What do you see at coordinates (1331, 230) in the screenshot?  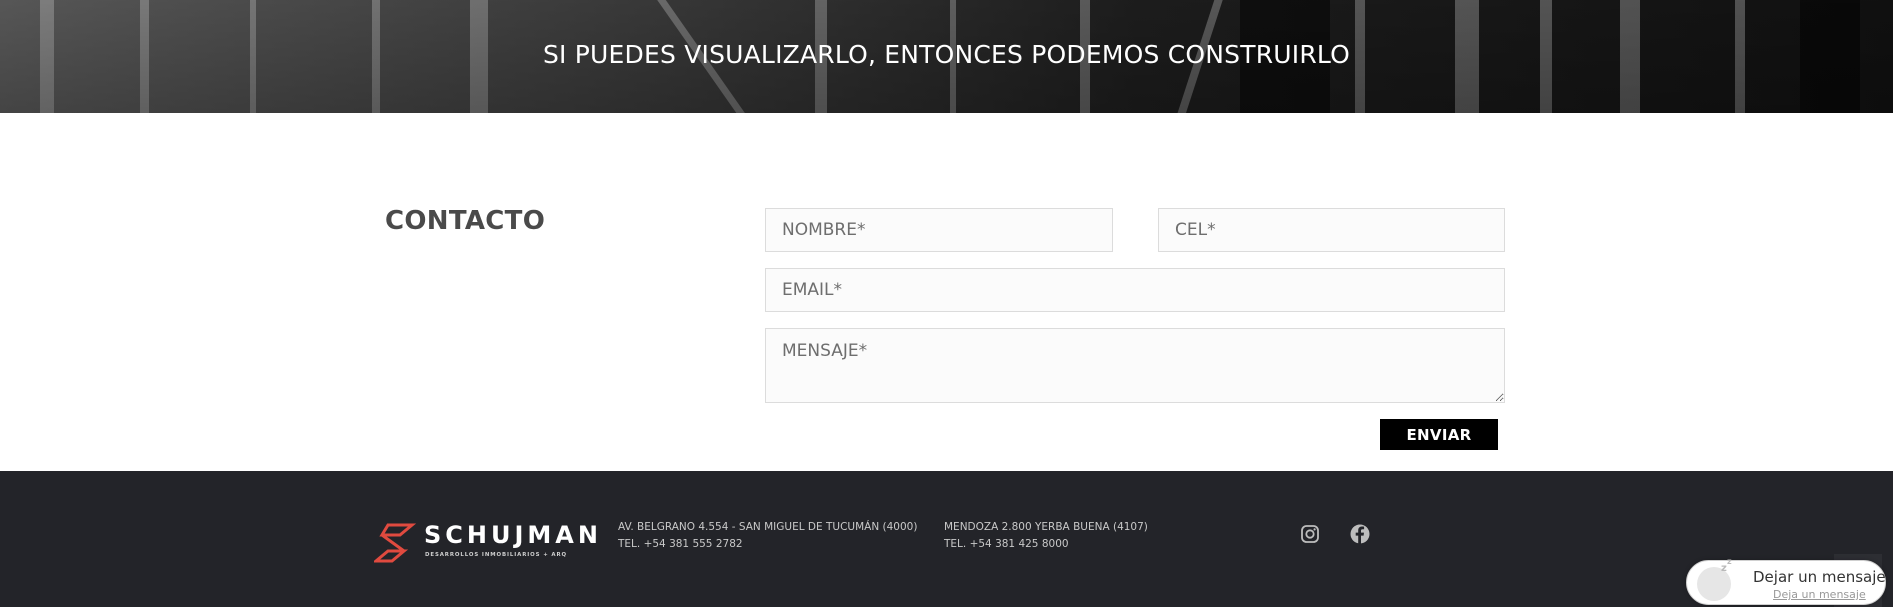 I see `cel-field` at bounding box center [1331, 230].